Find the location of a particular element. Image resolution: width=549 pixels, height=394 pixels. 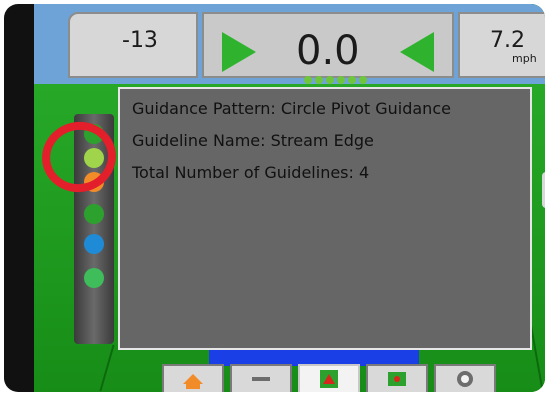

home-button is located at coordinates (193, 378).